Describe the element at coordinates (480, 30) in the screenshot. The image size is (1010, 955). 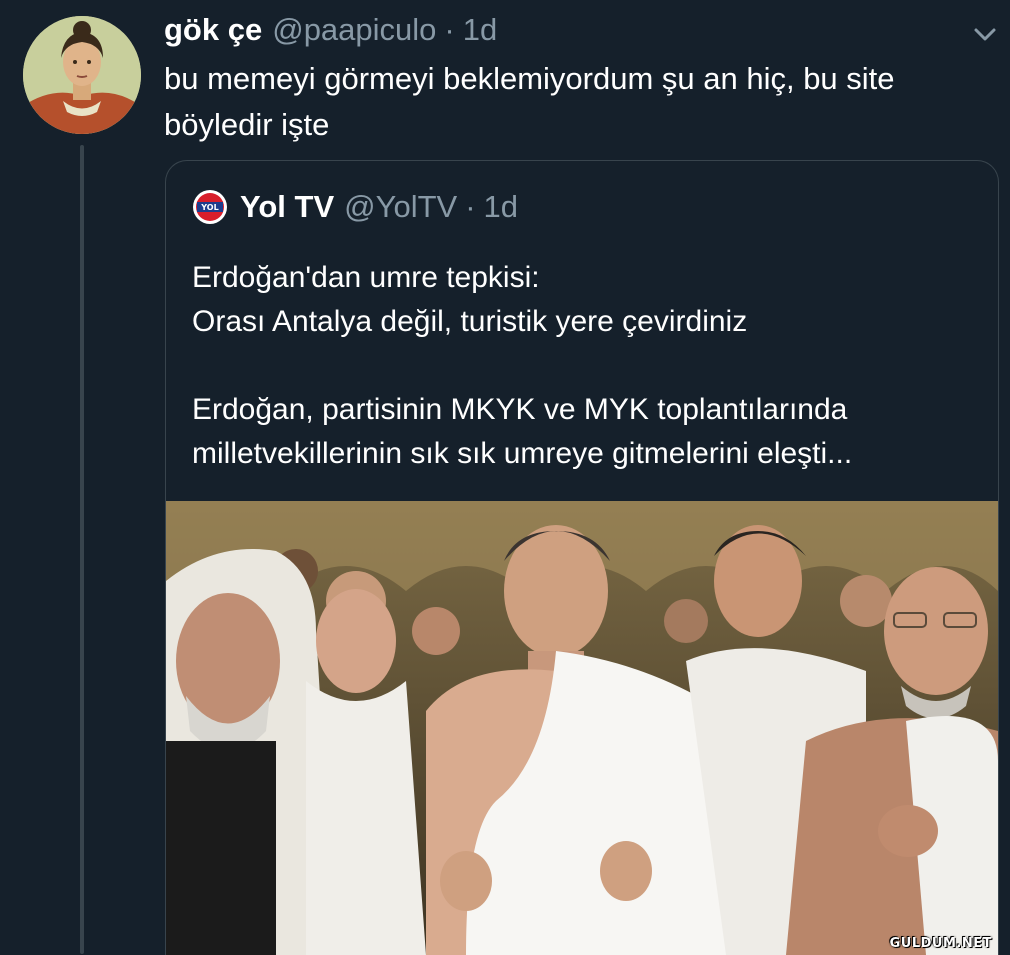
I see `timestamp: 1d` at that location.